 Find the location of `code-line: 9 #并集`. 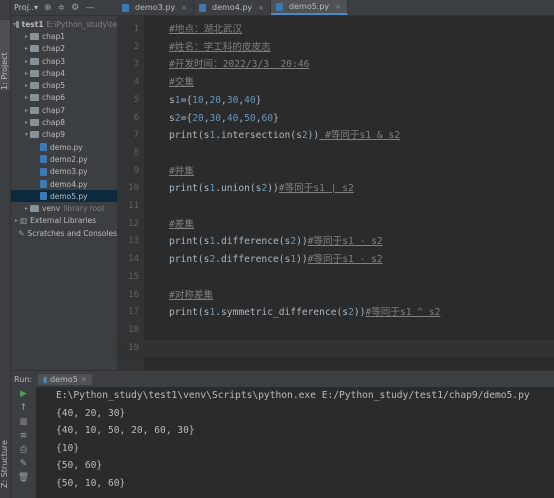

code-line: 9 #并集 is located at coordinates (335, 172).